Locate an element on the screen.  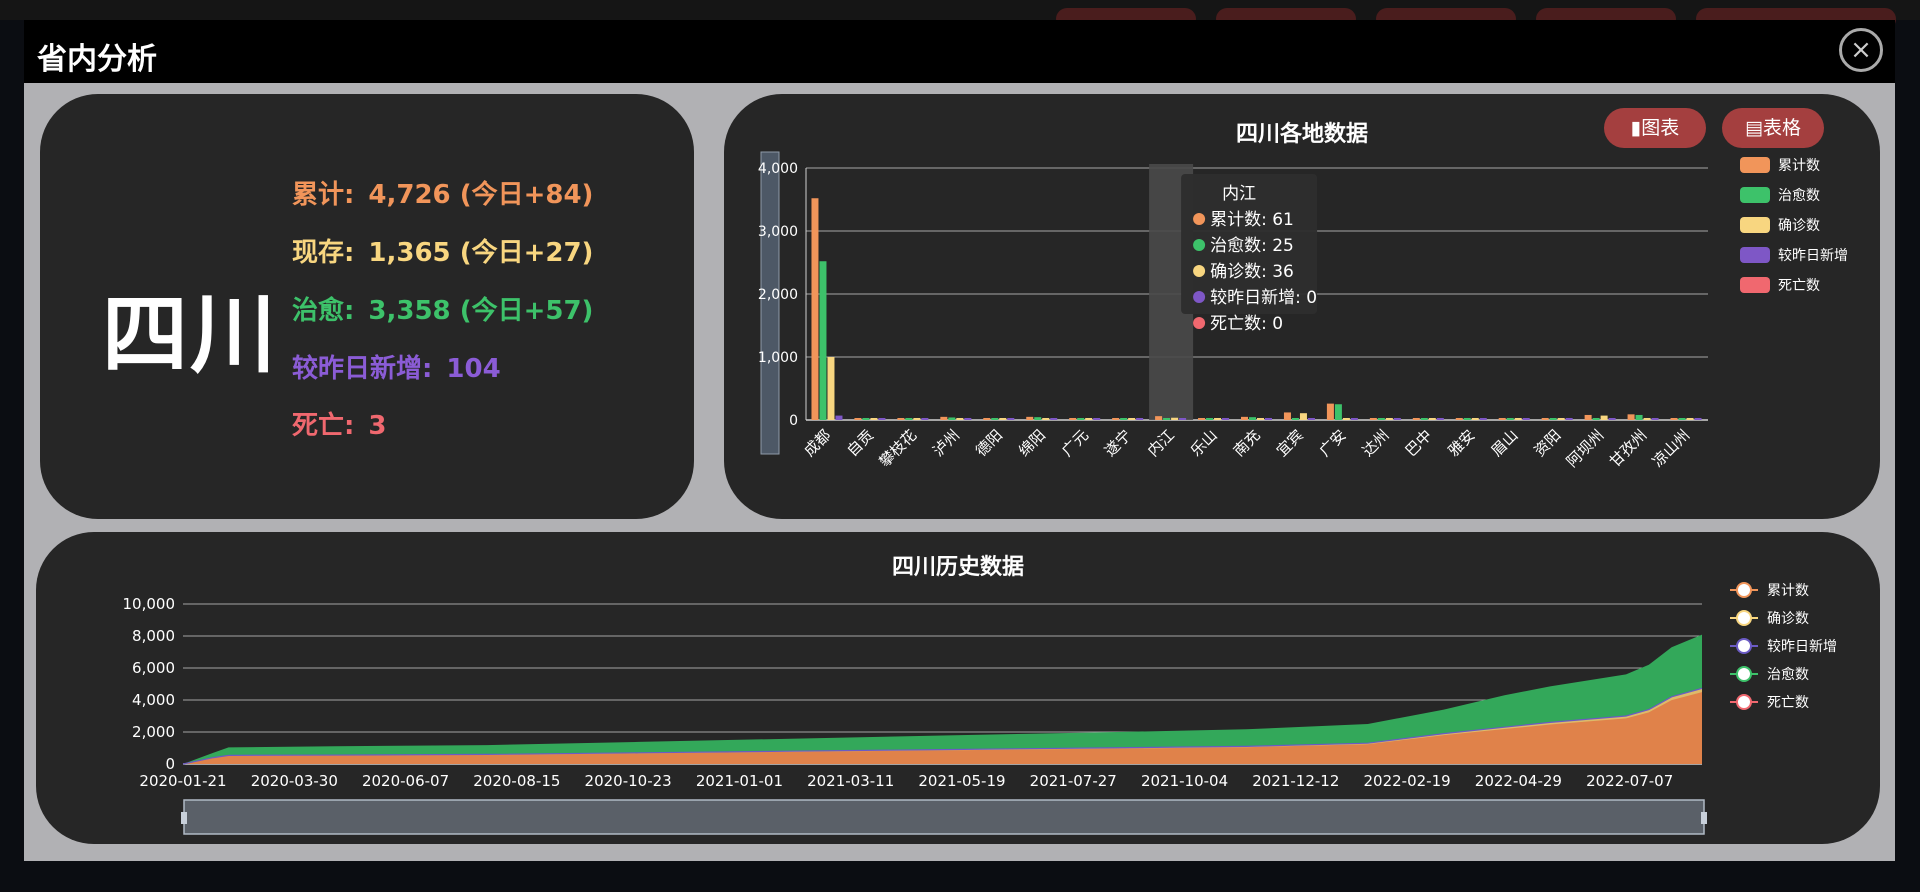
tooltip-line: 确诊数: 36 is located at coordinates (1252, 272).